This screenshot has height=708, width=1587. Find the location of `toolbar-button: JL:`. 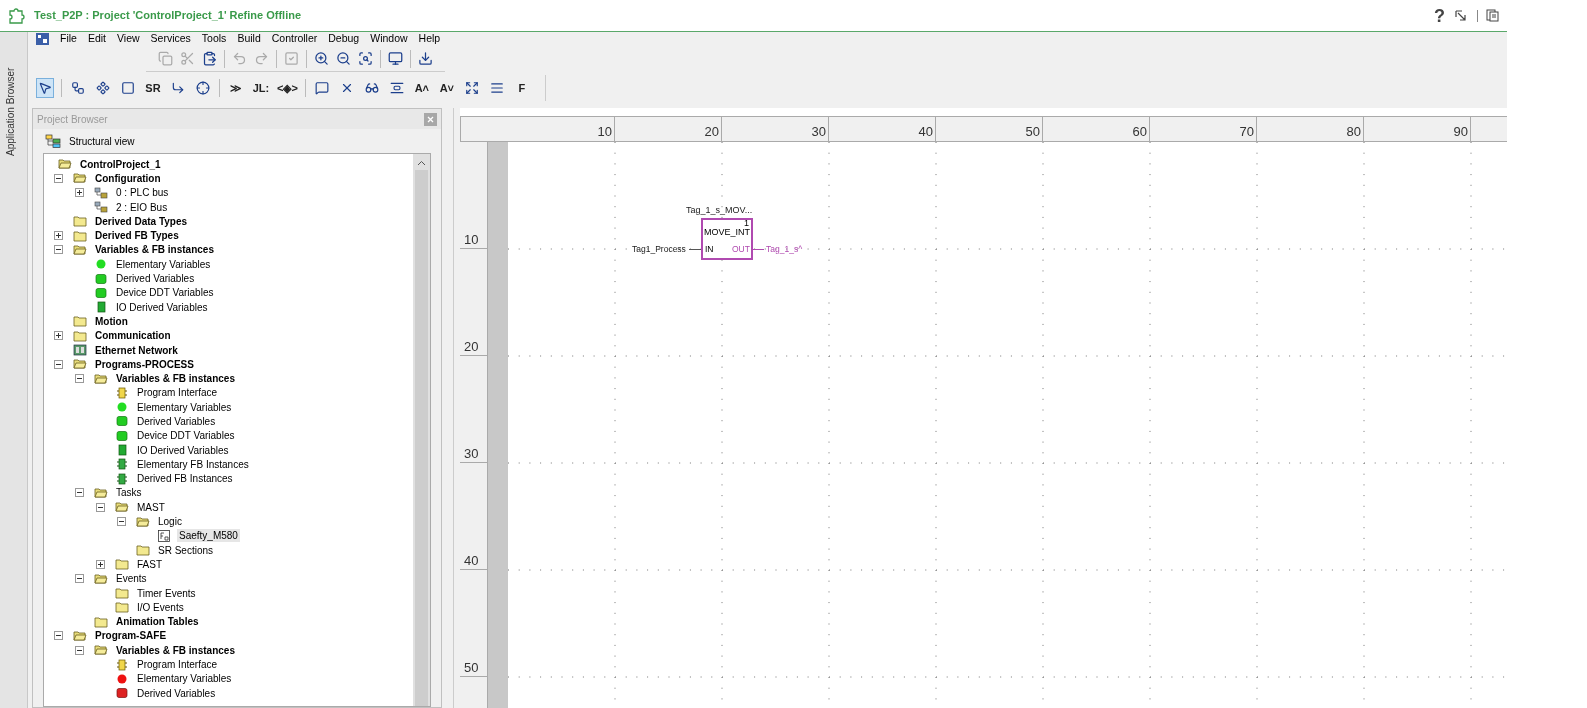

toolbar-button: JL: is located at coordinates (261, 88).